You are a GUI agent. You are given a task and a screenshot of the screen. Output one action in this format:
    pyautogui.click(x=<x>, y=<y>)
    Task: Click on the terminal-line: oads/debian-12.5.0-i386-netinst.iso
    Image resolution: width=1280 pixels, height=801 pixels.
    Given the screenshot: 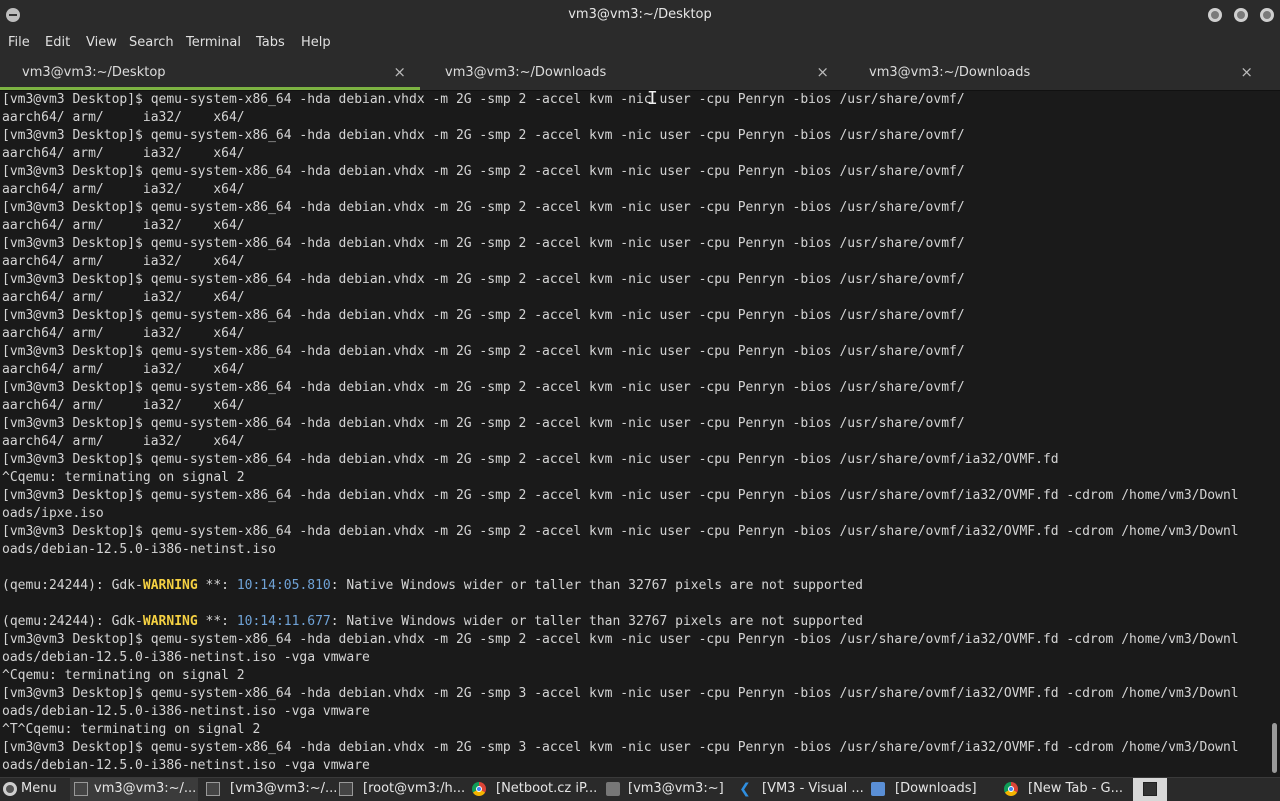 What is the action you would take?
    pyautogui.click(x=139, y=549)
    